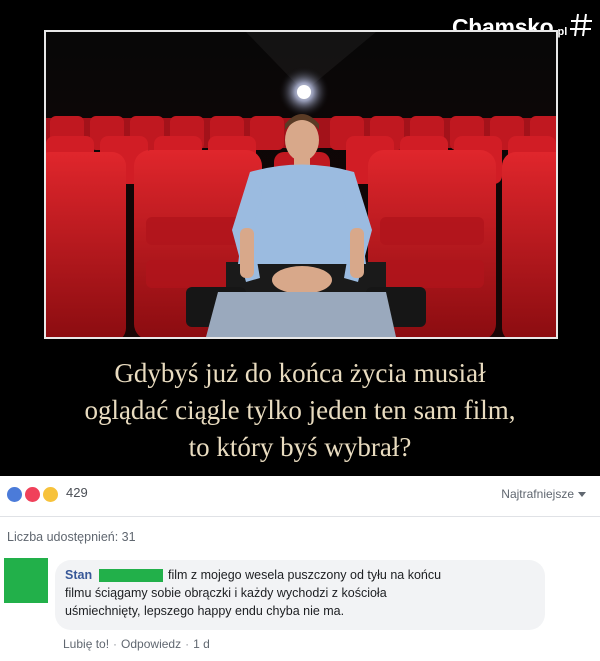 This screenshot has width=600, height=661. I want to click on redaction-block, so click(131, 575).